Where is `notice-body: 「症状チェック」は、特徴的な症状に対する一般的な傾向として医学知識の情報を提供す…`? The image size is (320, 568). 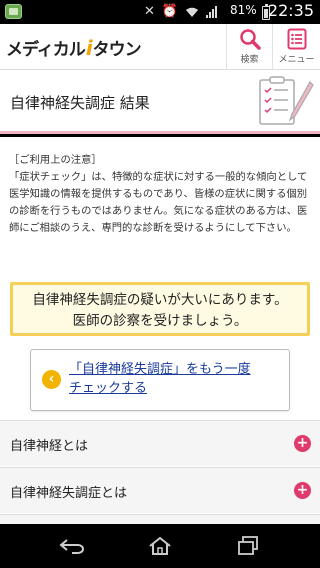 notice-body: 「症状チェック」は、特徴的な症状に対する一般的な傾向として医学知識の情報を提供す… is located at coordinates (158, 202).